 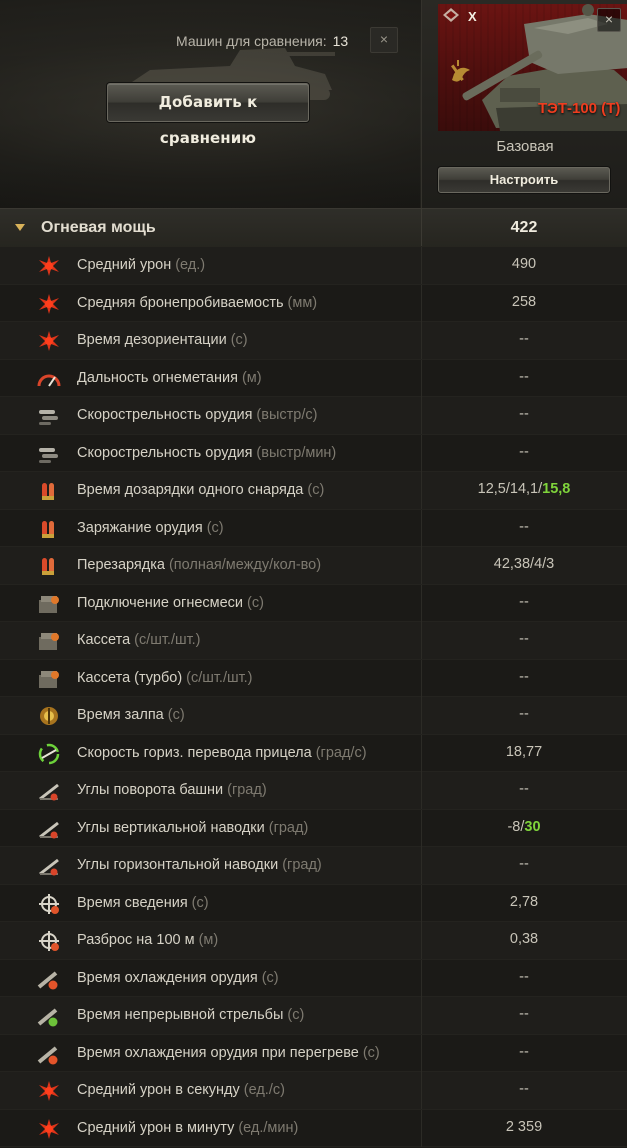 I want to click on stat-row: Кассета (с/шт./шт.) --, so click(x=313, y=641).